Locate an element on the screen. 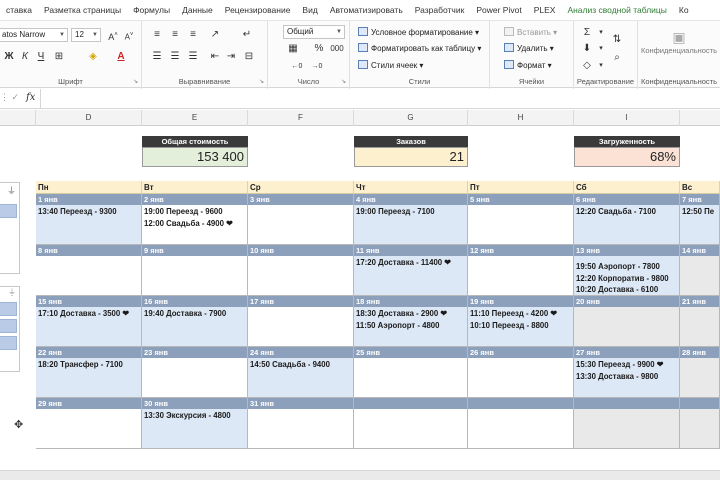 The image size is (720, 480). calendar-day-cell: 21 янв is located at coordinates (700, 321).